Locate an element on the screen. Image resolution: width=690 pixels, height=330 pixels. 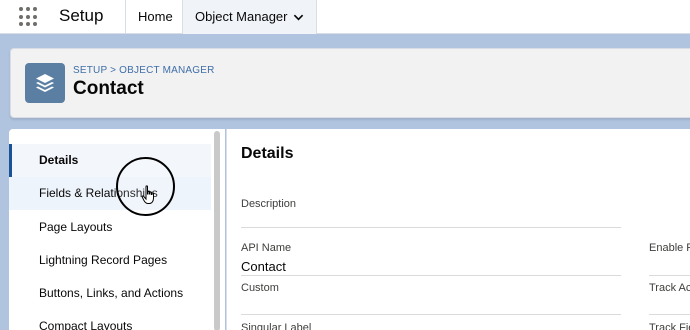
api-name-label: API Name is located at coordinates (266, 248).